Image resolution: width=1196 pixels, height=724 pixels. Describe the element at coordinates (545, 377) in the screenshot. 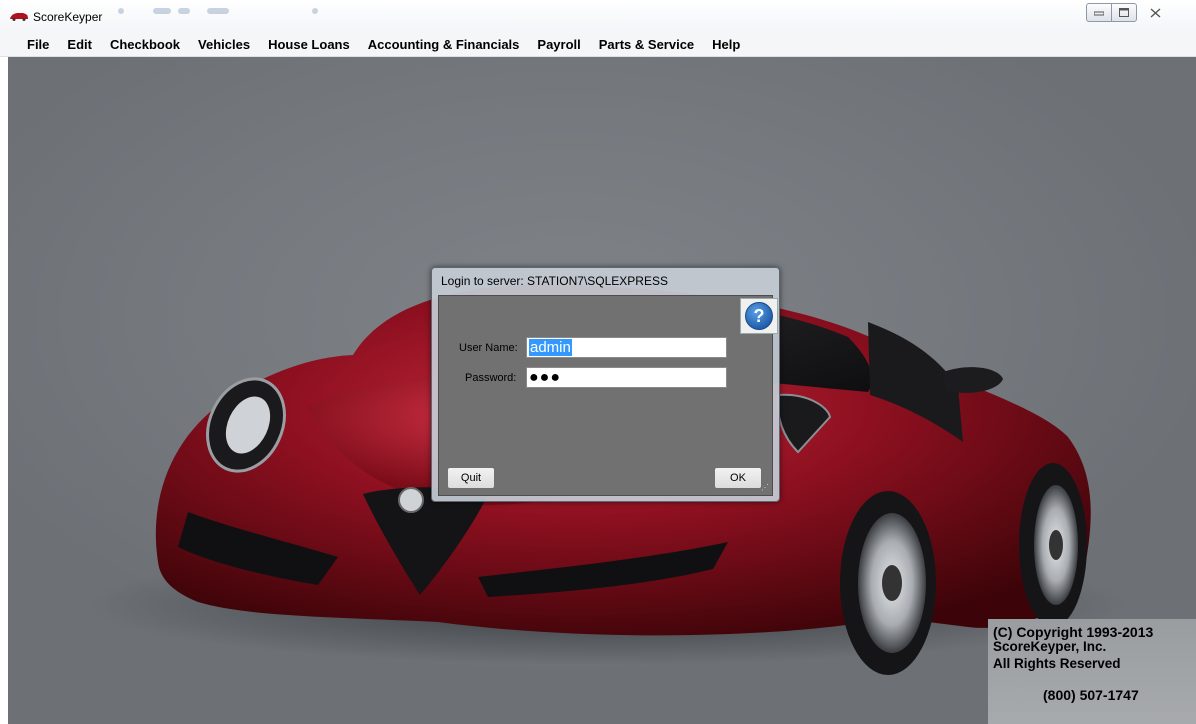

I see `password-mask: ●●●` at that location.